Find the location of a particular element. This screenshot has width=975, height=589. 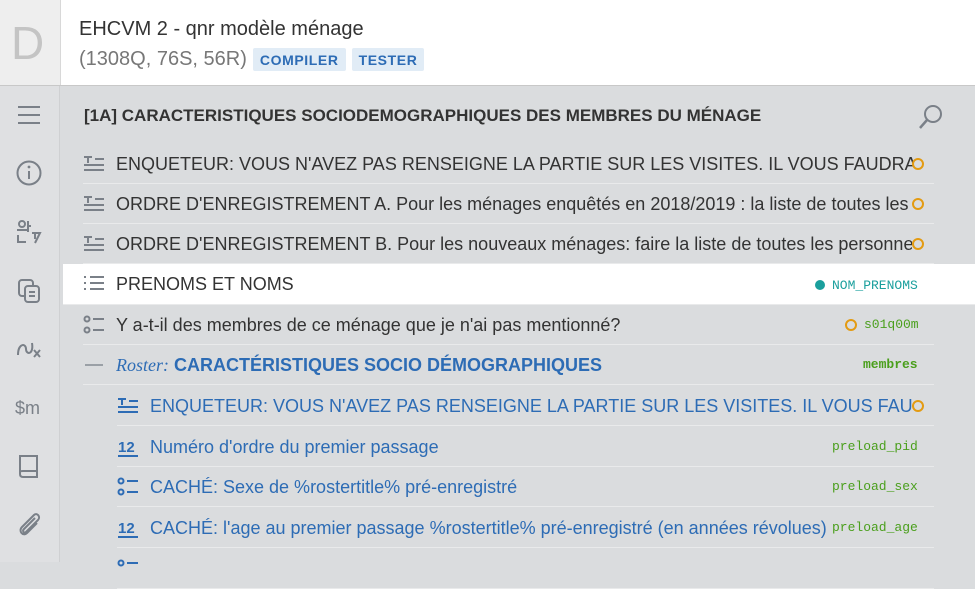

variable-name: preload_pid is located at coordinates (875, 446).